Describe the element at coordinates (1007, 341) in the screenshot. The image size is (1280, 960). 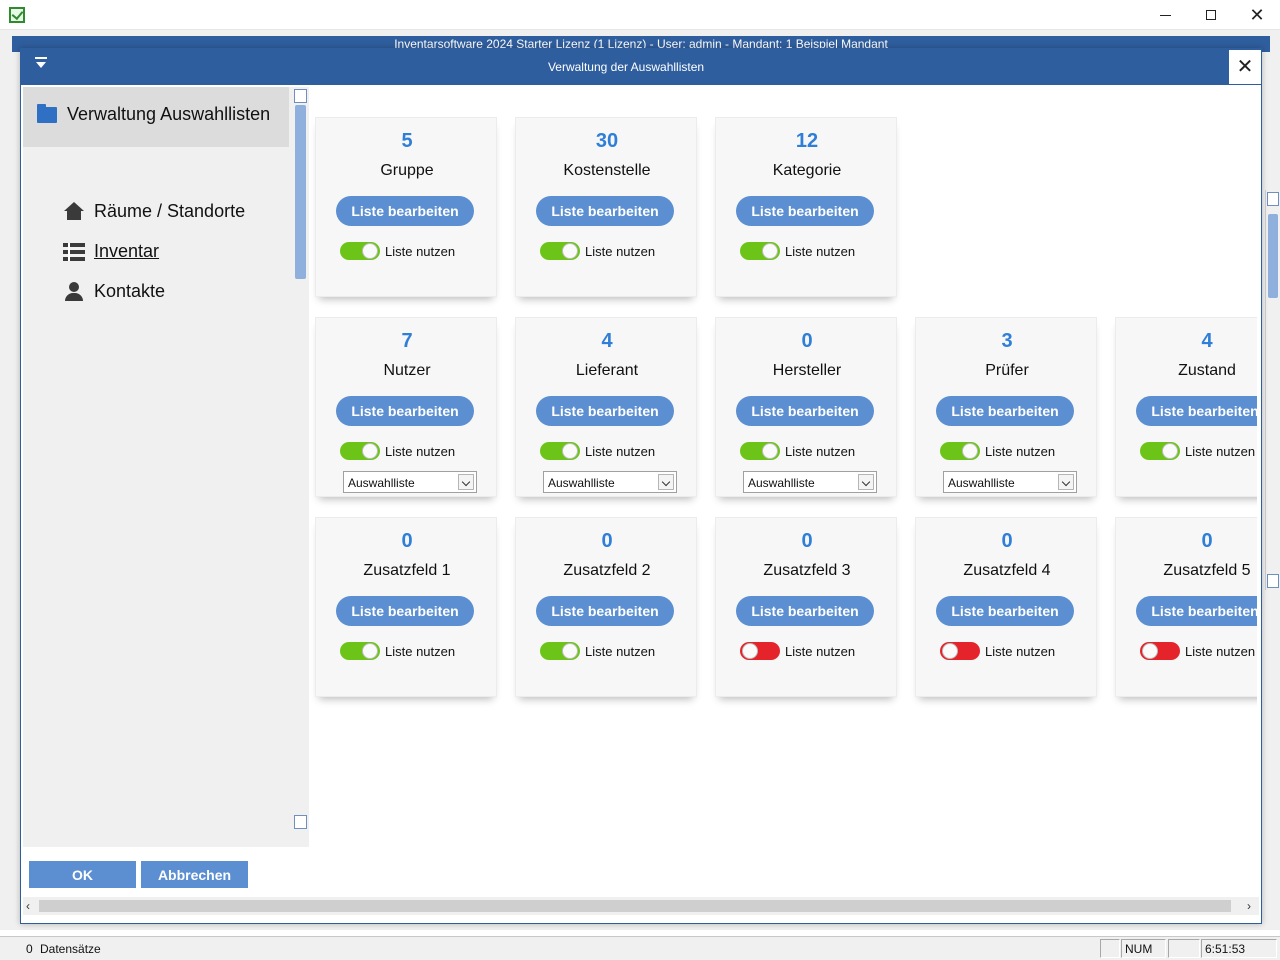
I see `card-count: 3` at that location.